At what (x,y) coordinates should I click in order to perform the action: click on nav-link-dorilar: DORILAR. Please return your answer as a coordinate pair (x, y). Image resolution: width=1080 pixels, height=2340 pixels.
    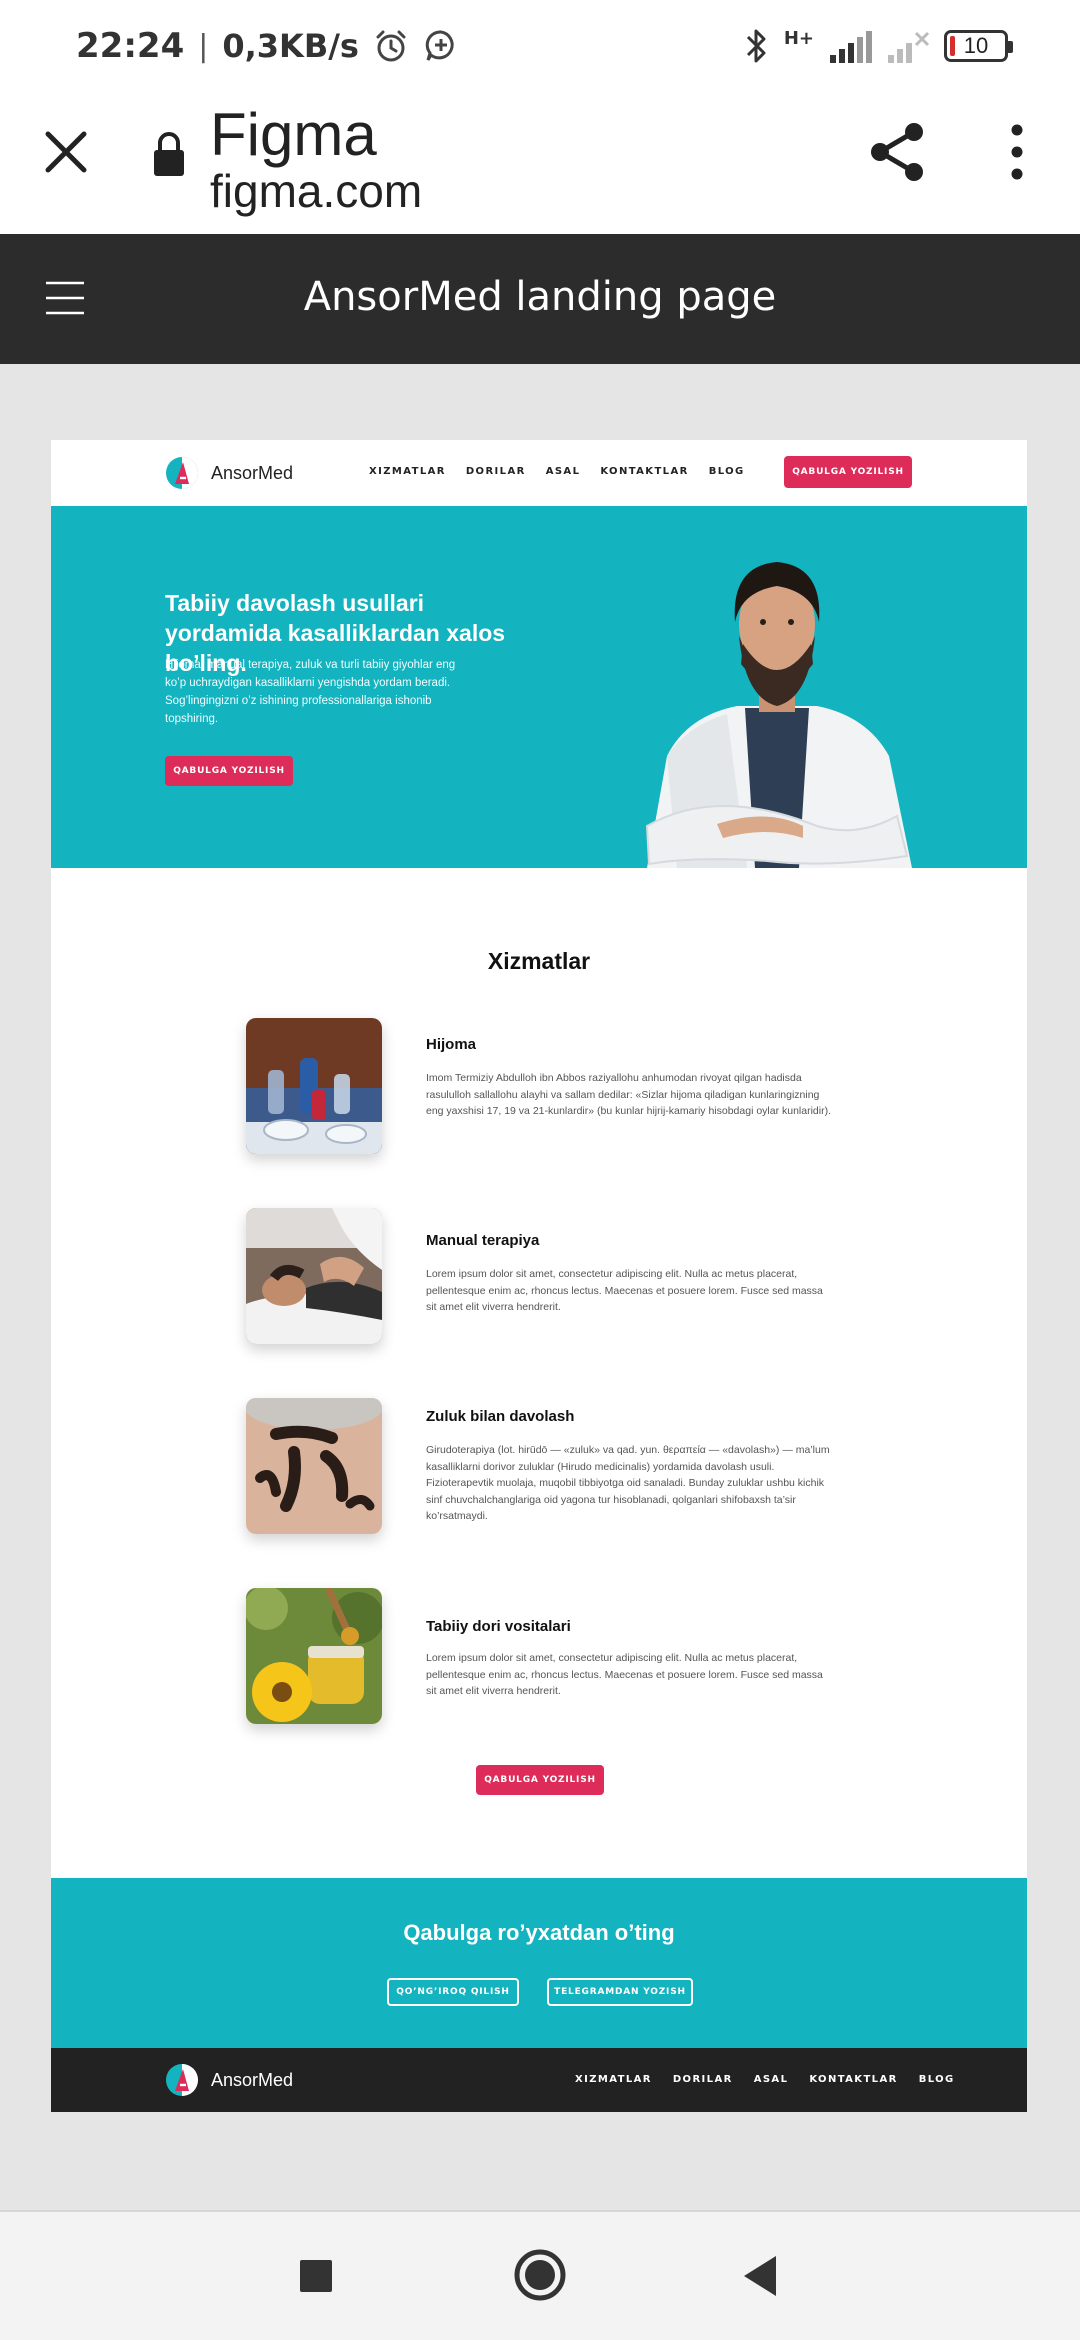
    Looking at the image, I should click on (496, 471).